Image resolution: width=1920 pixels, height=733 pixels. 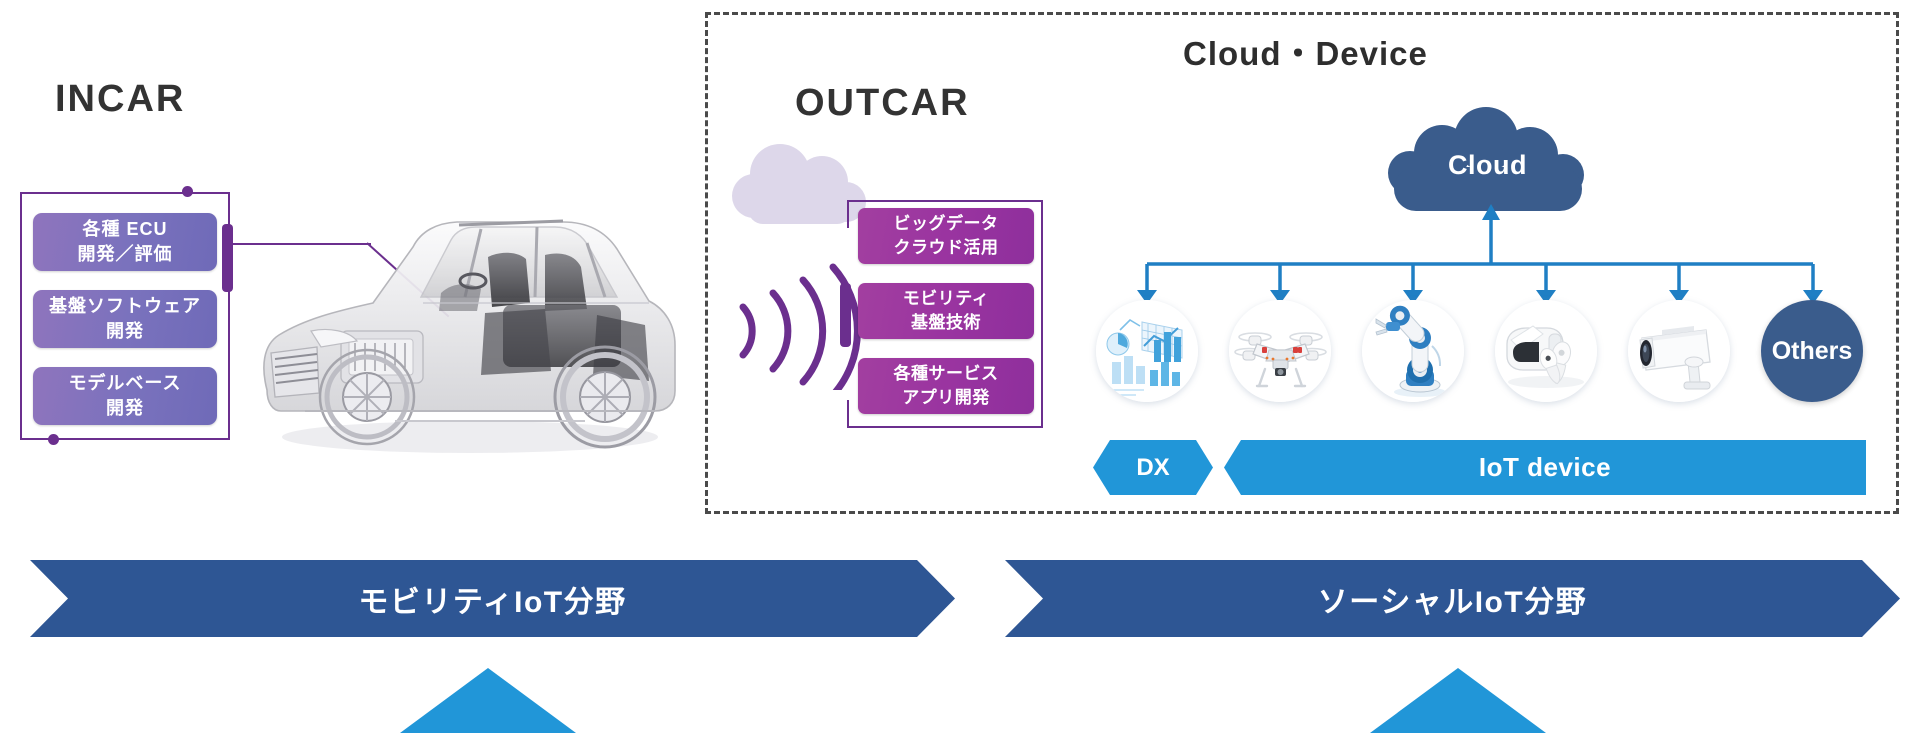 What do you see at coordinates (848, 414) in the screenshot?
I see `outcar-bracket-left-bottom` at bounding box center [848, 414].